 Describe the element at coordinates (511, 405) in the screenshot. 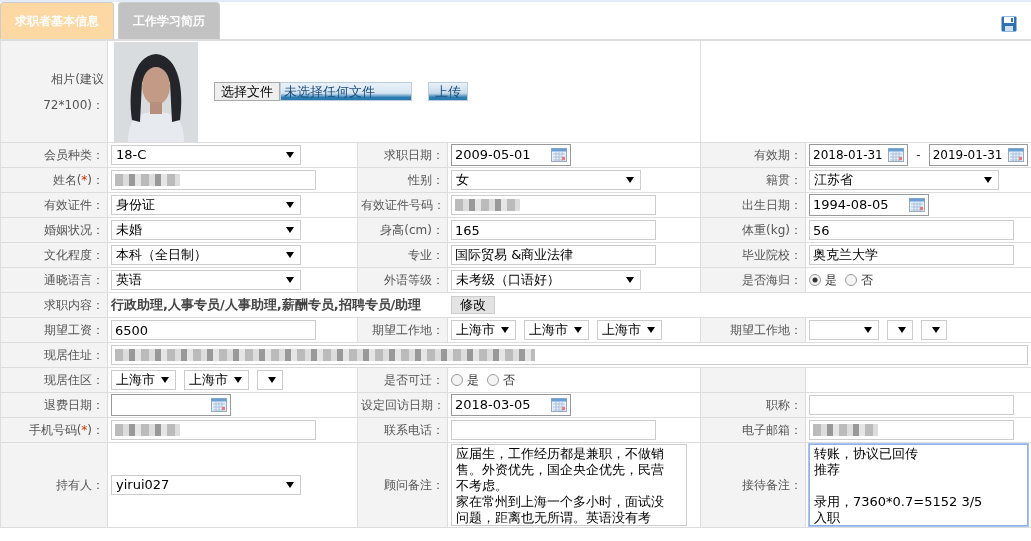

I see `date-field: 2018-03-05` at that location.